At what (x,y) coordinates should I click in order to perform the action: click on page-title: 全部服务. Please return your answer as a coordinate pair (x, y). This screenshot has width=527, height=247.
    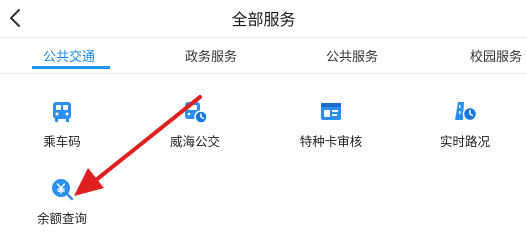
    Looking at the image, I should click on (263, 19).